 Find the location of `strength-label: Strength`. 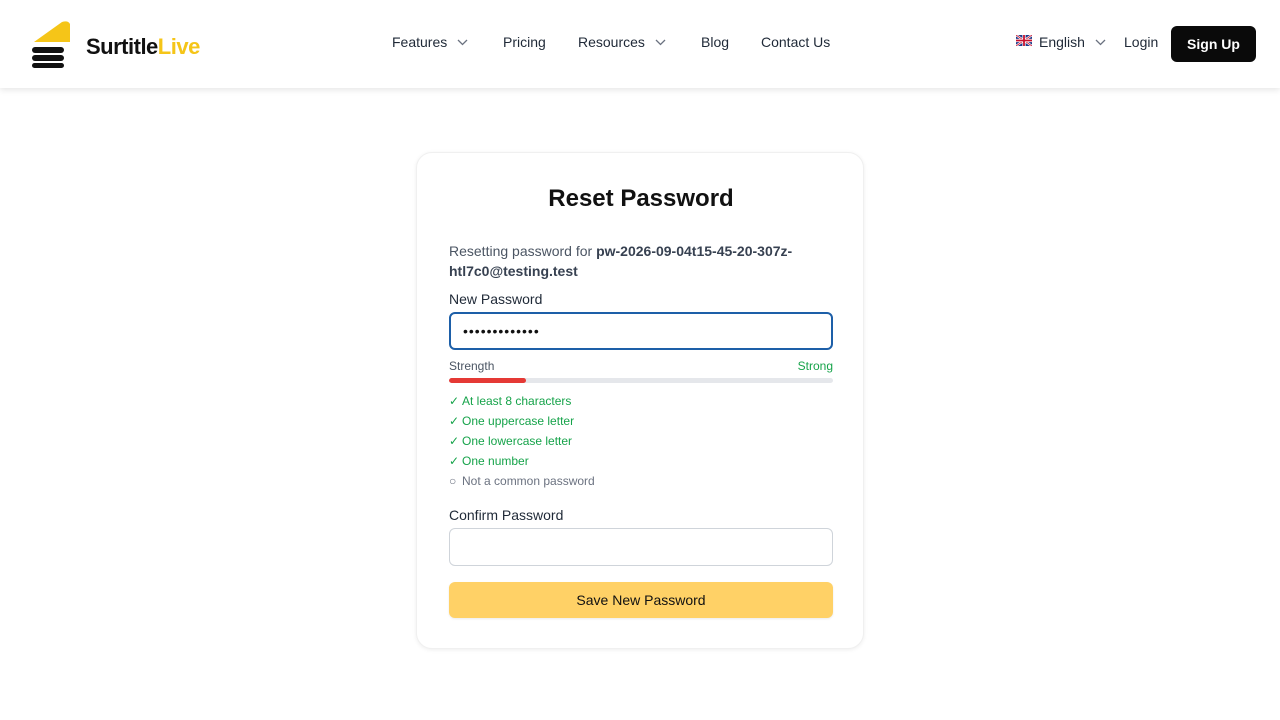

strength-label: Strength is located at coordinates (472, 366).